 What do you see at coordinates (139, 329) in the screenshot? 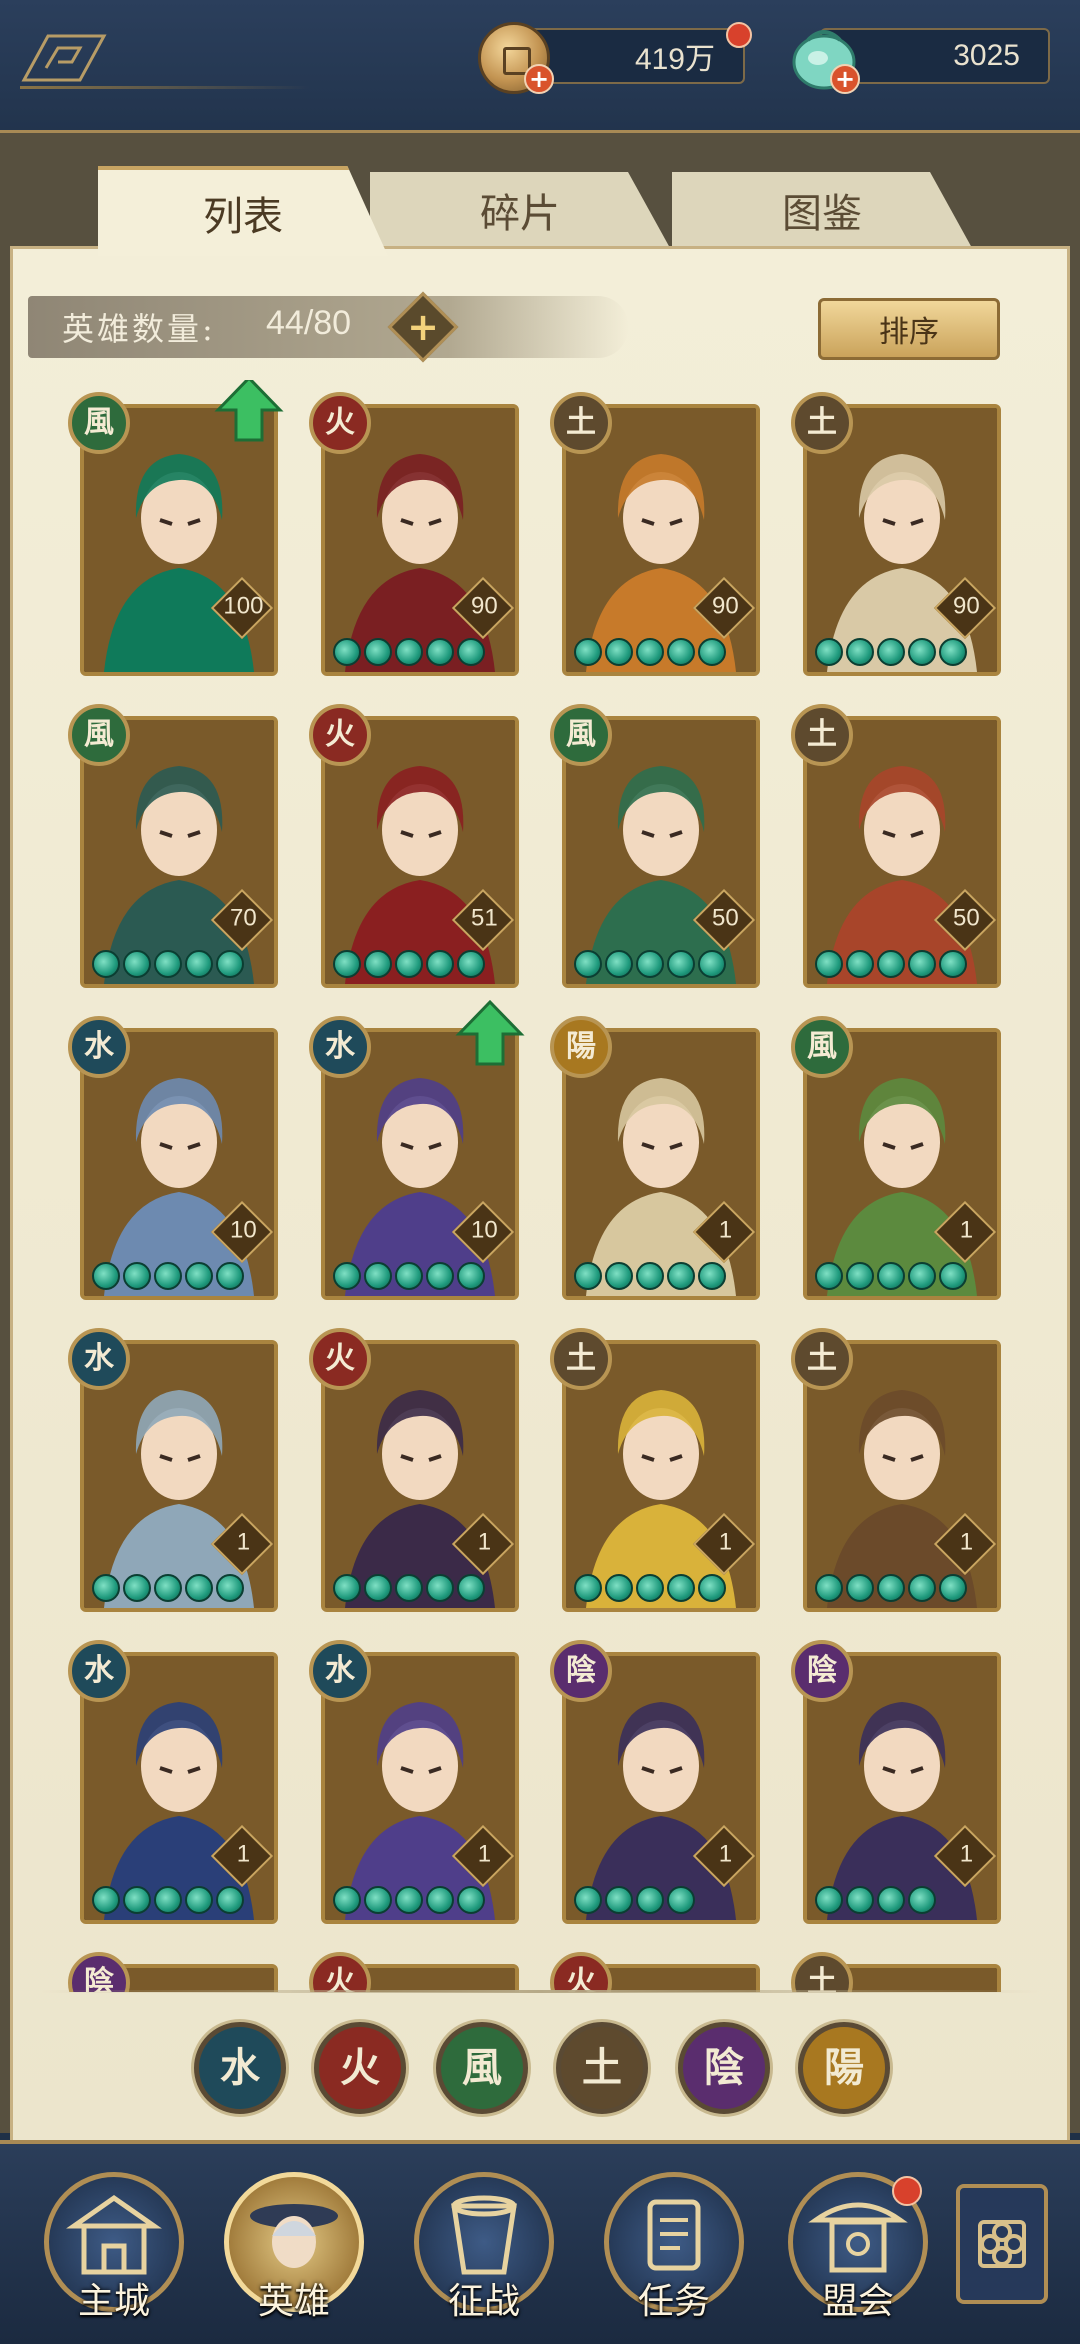
I see `hero-count-label: 英雄数量:` at bounding box center [139, 329].